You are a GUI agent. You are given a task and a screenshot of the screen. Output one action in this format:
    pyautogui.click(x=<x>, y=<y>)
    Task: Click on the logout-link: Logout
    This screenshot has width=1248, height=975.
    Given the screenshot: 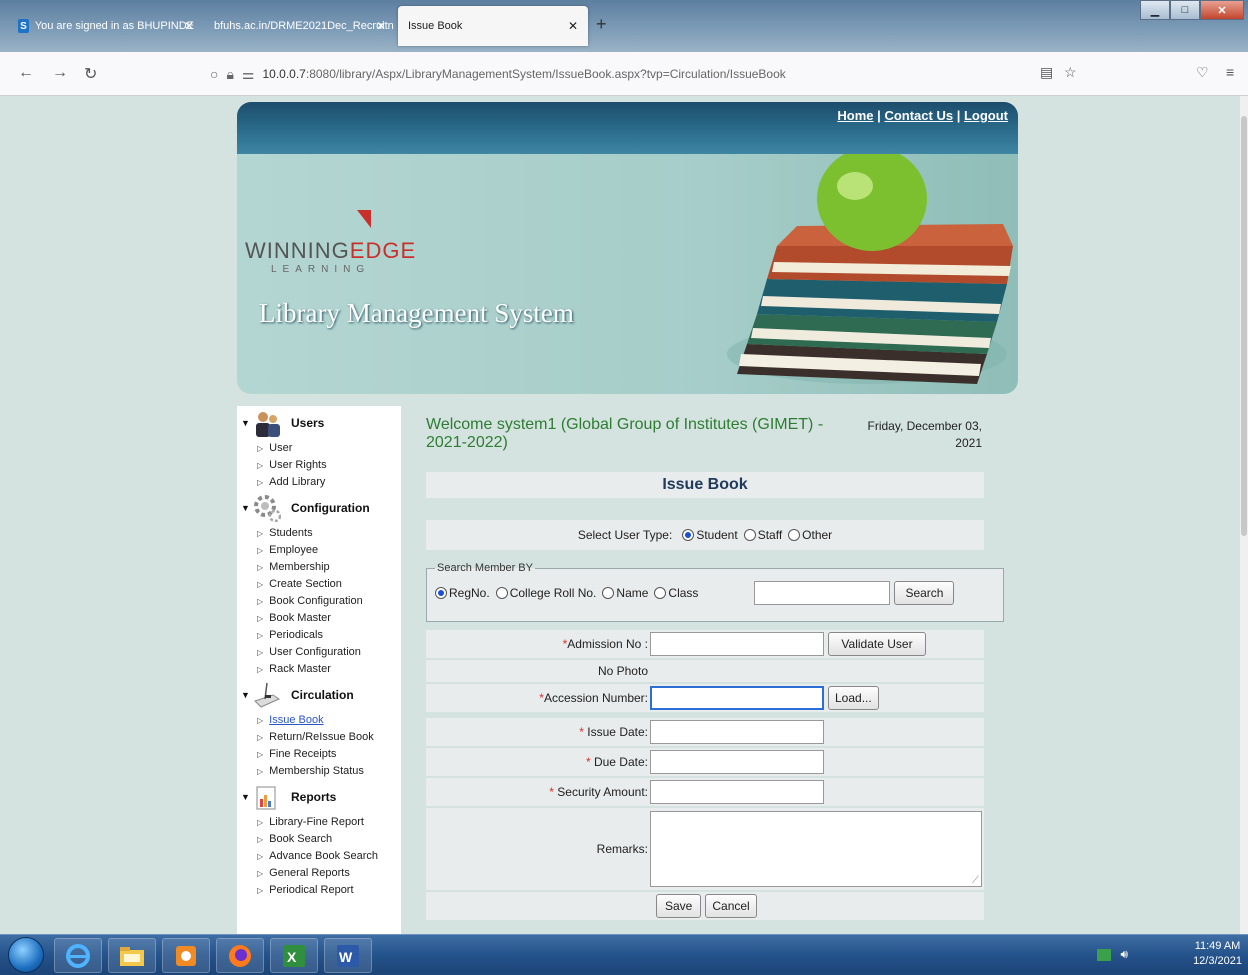 What is the action you would take?
    pyautogui.click(x=986, y=115)
    